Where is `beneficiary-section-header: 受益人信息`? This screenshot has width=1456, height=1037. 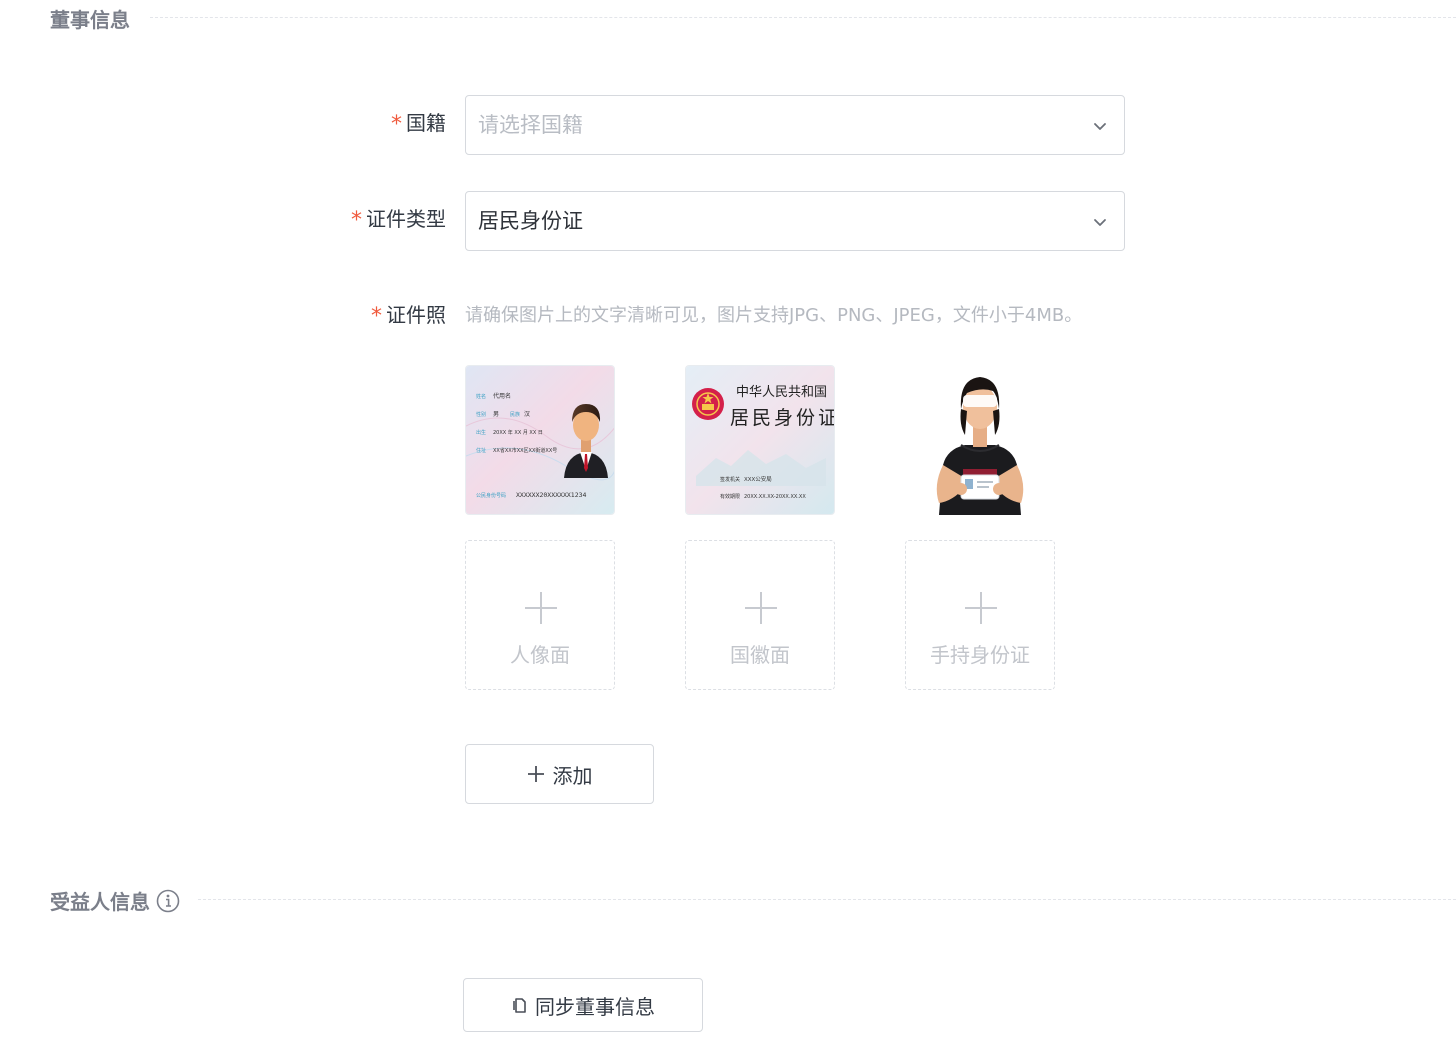
beneficiary-section-header: 受益人信息 is located at coordinates (115, 900).